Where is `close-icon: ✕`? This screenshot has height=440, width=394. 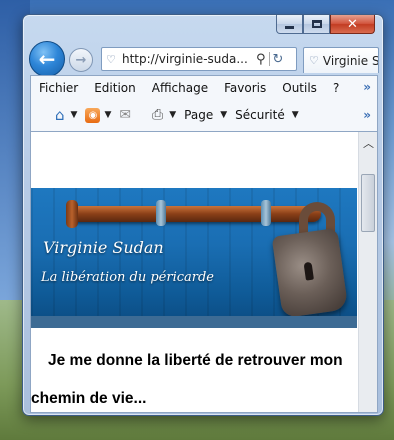 close-icon: ✕ is located at coordinates (352, 24).